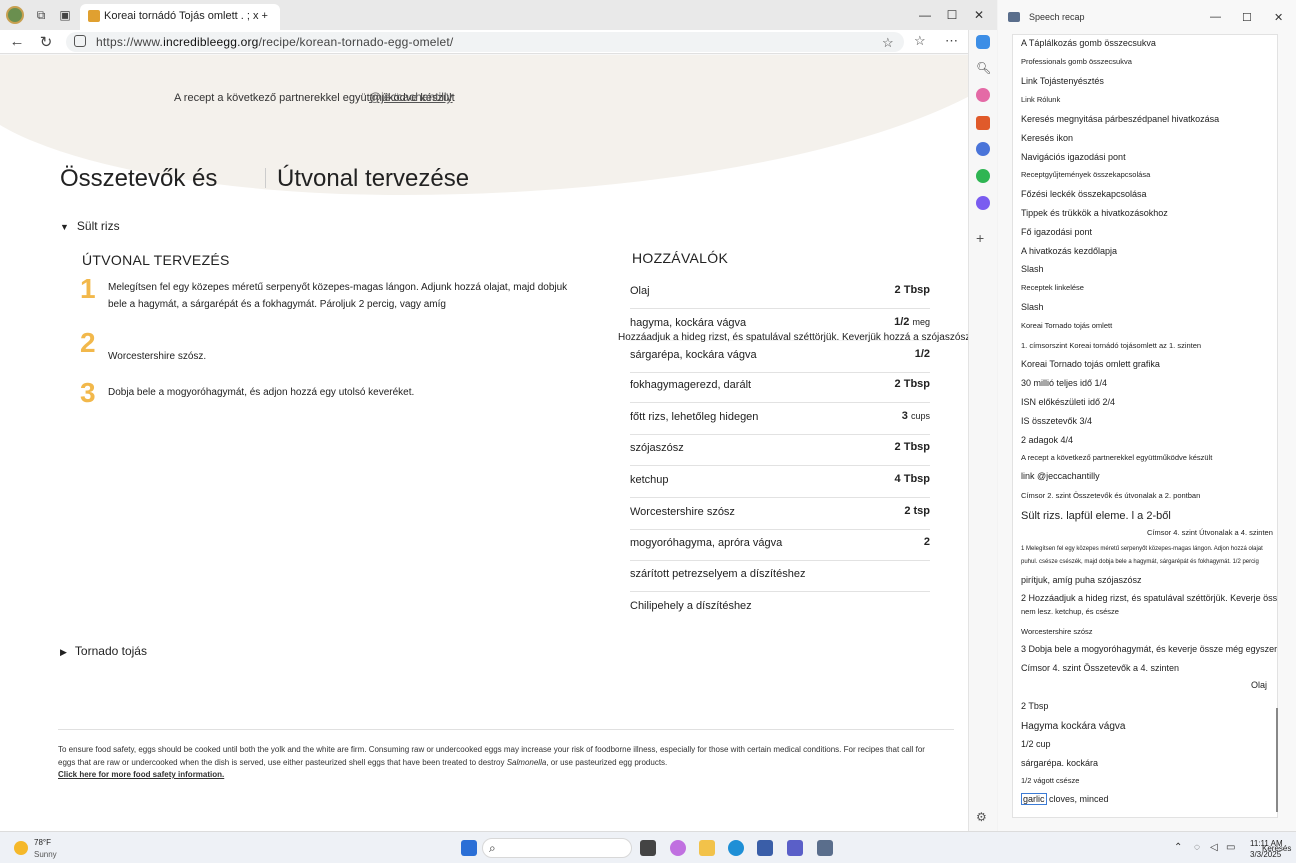 This screenshot has height=863, width=1296. Describe the element at coordinates (1050, 780) in the screenshot. I see `recap-line: 1/2 vágott csésze` at that location.